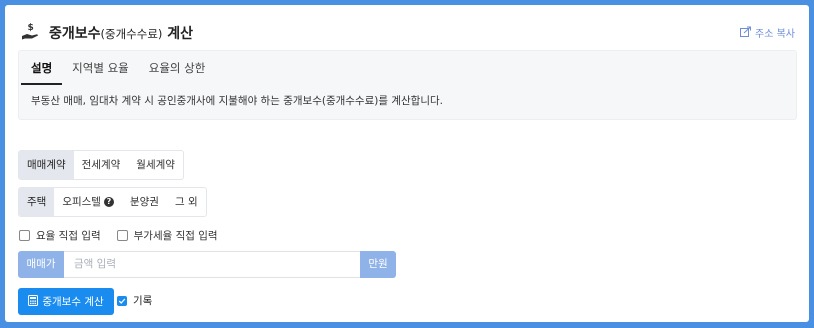  What do you see at coordinates (73, 302) in the screenshot?
I see `calculate-label: 중개보수 계산` at bounding box center [73, 302].